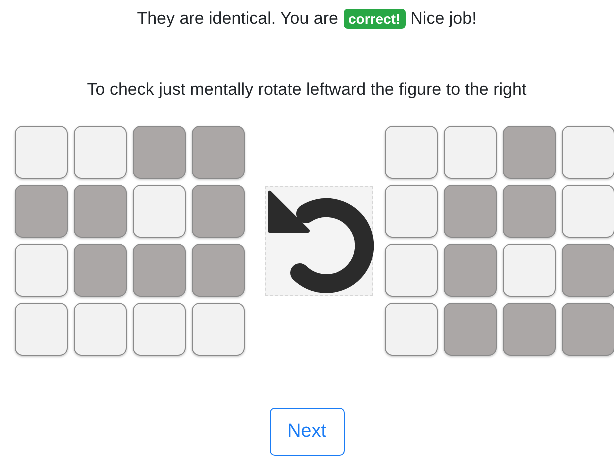 The image size is (614, 458). Describe the element at coordinates (319, 241) in the screenshot. I see `rotate-left-icon` at that location.